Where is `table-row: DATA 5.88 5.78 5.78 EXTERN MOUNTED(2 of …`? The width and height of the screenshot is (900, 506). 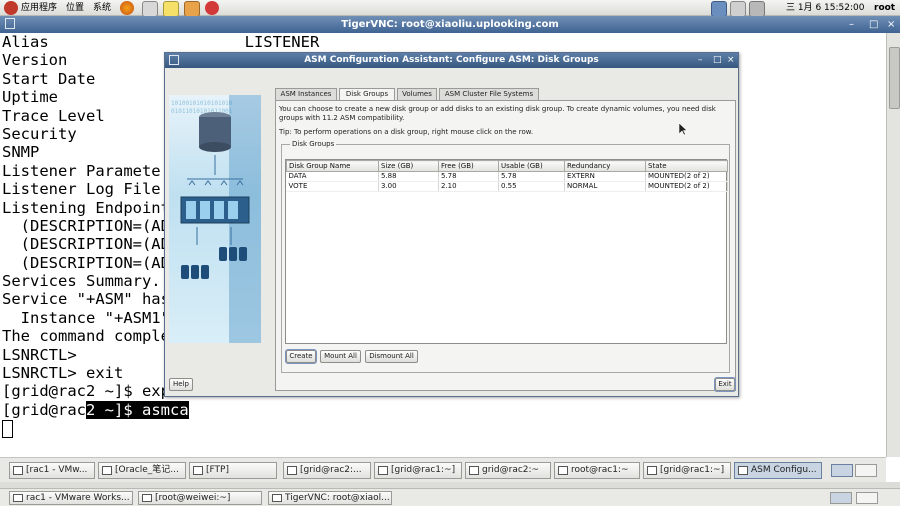
table-row: DATA 5.88 5.78 5.78 EXTERN MOUNTED(2 of … is located at coordinates (507, 176).